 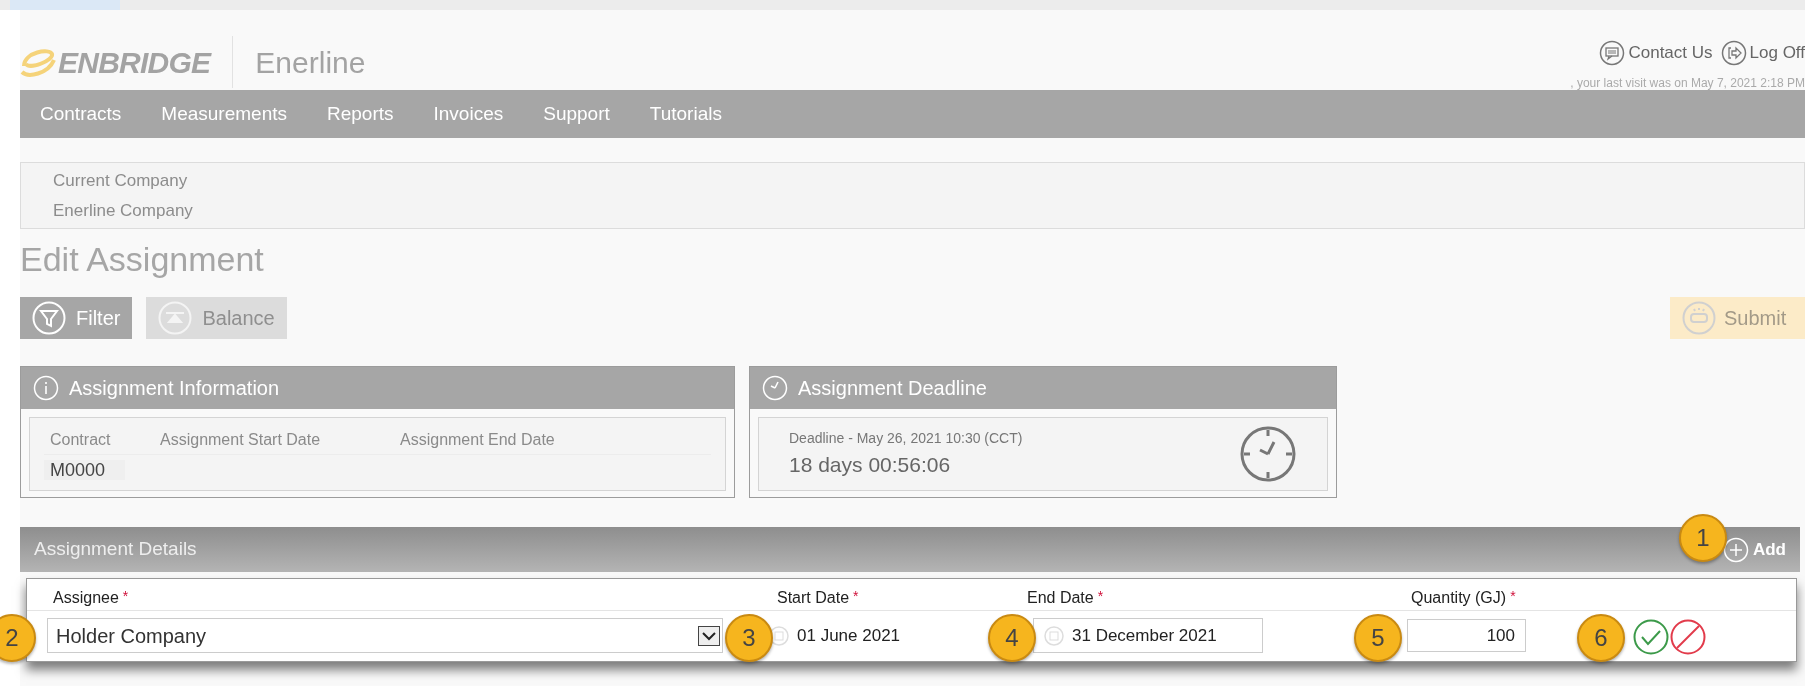 I want to click on last-visit-text: , your last visit was on May 7, 2021 2:18 PM, so click(x=1687, y=83).